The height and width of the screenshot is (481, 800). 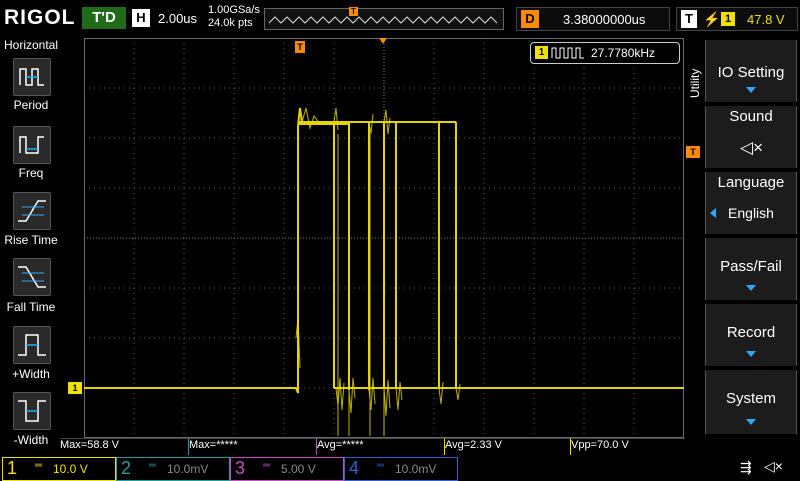 What do you see at coordinates (766, 19) in the screenshot?
I see `trigger-level-value: 47.8 V` at bounding box center [766, 19].